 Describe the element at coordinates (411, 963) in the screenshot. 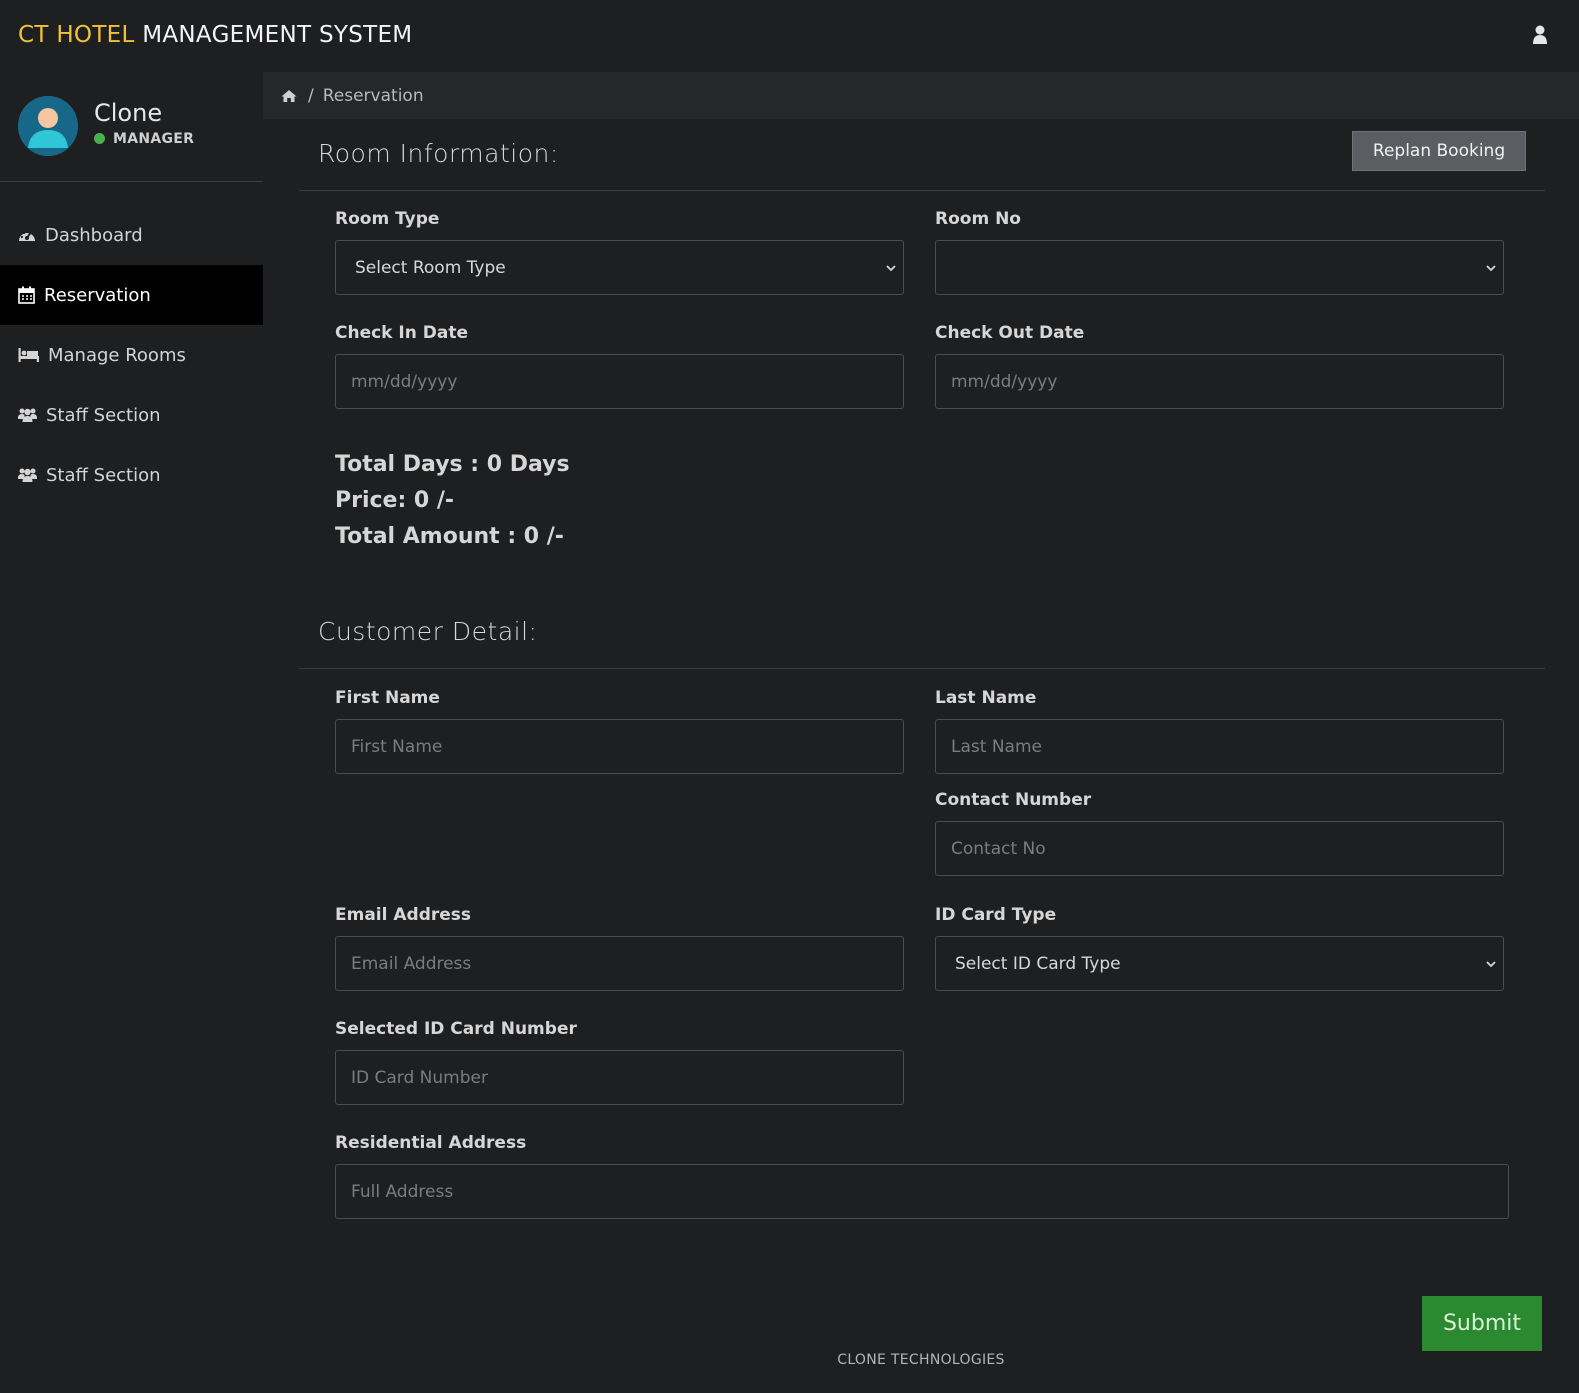

I see `email-placeholder: Email Address` at that location.